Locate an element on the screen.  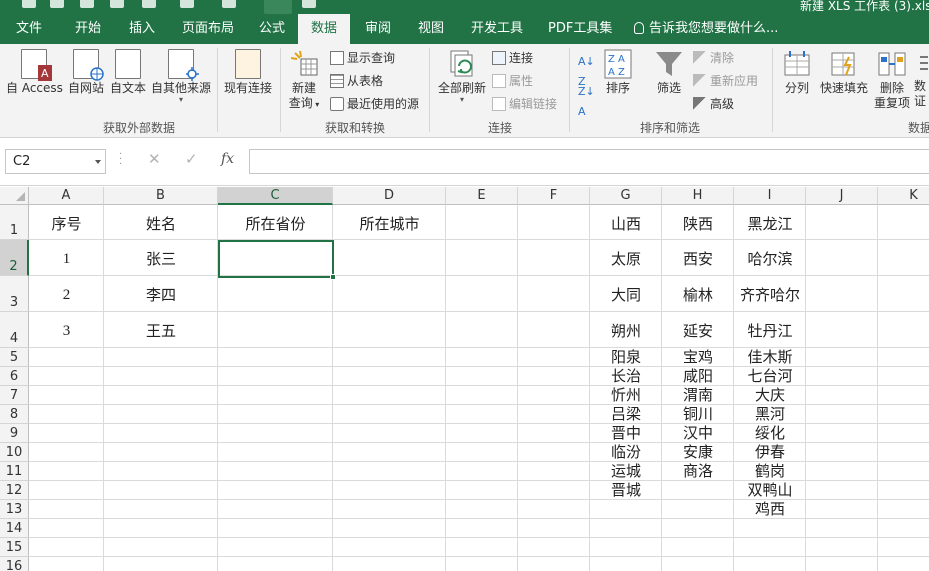
city-cell: 长治 is located at coordinates (626, 376).